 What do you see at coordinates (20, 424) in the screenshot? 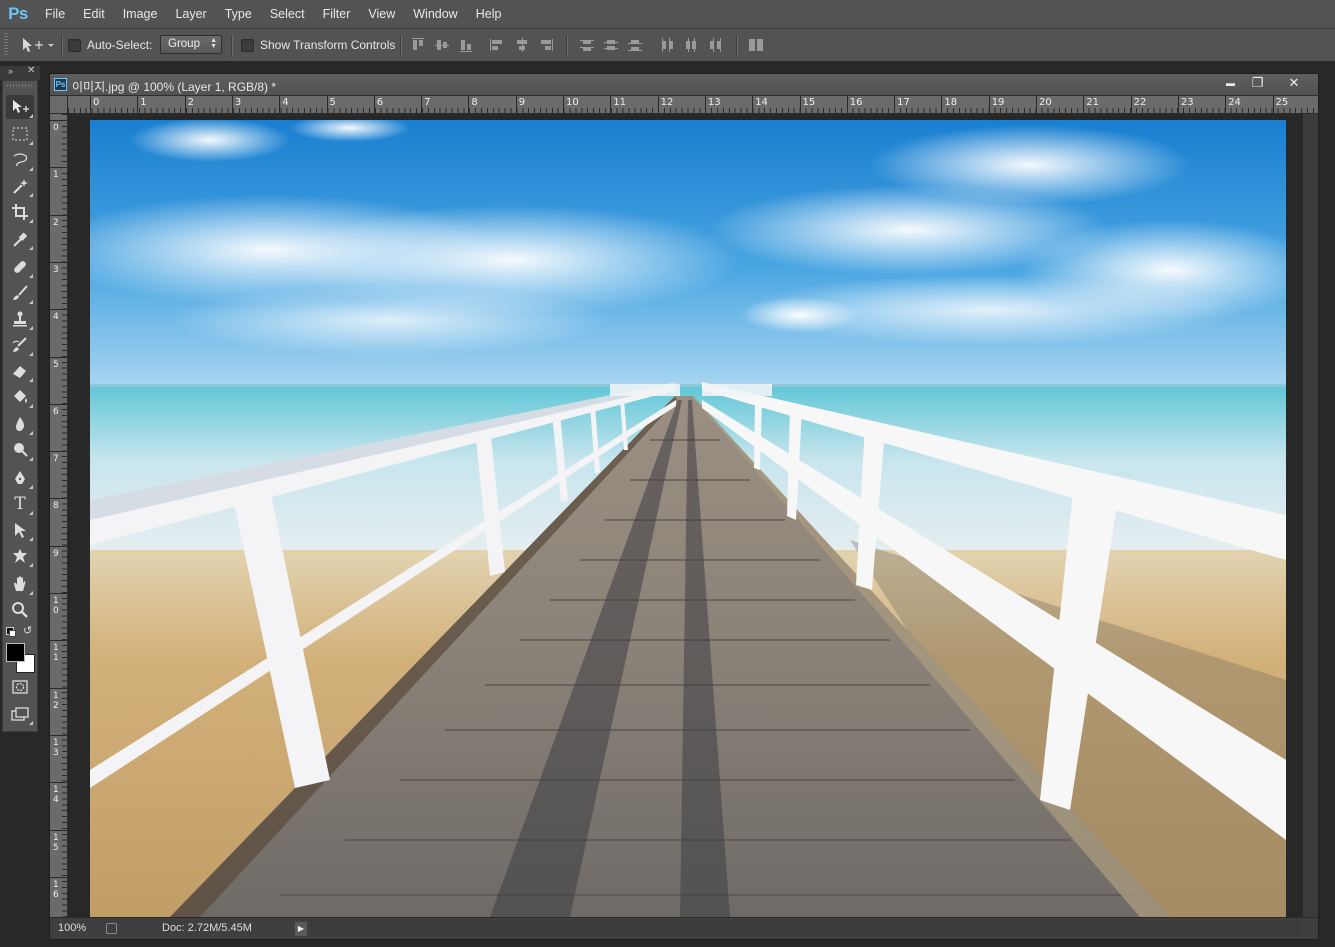
I see `blur-tool` at bounding box center [20, 424].